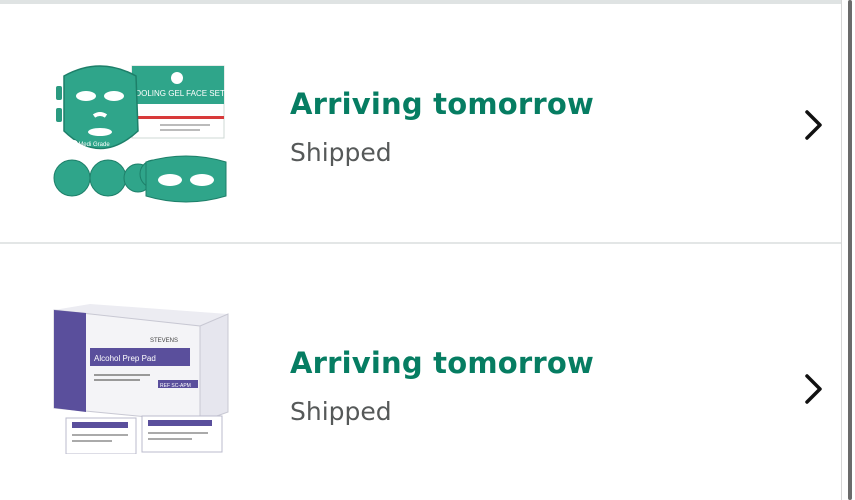  Describe the element at coordinates (175, 386) in the screenshot. I see `ref-label: REF SC-APM` at that location.